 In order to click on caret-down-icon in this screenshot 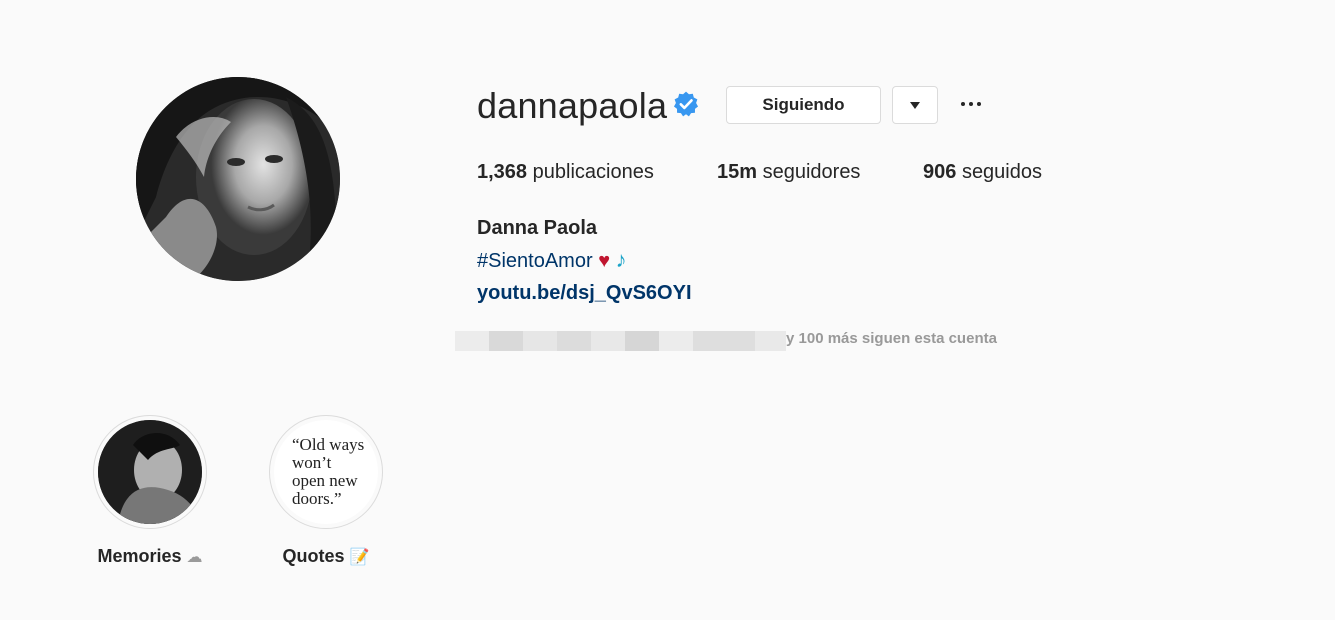, I will do `click(915, 105)`.